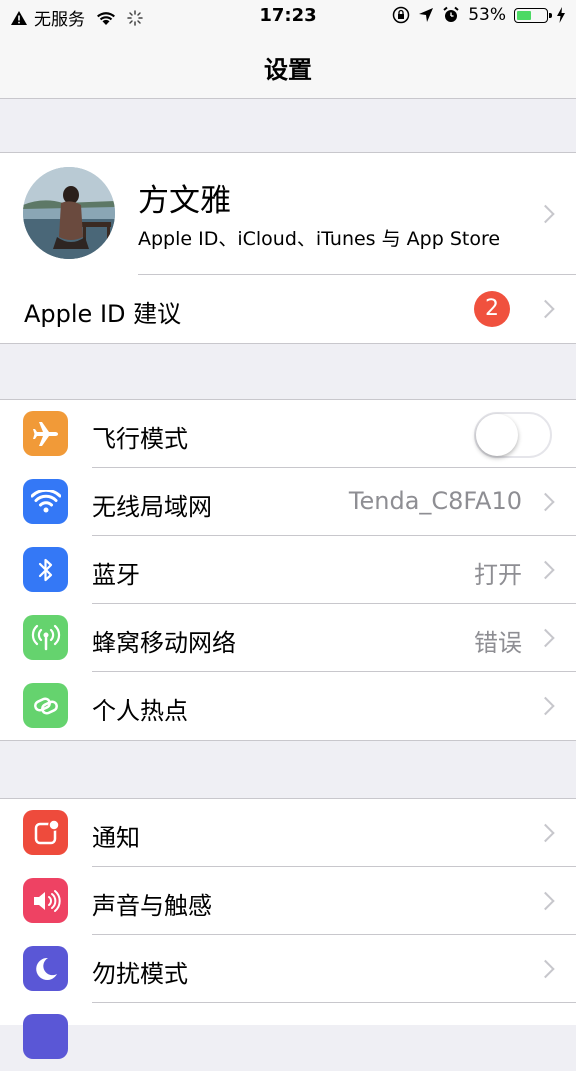  What do you see at coordinates (492, 309) in the screenshot?
I see `notification-badge: 2` at bounding box center [492, 309].